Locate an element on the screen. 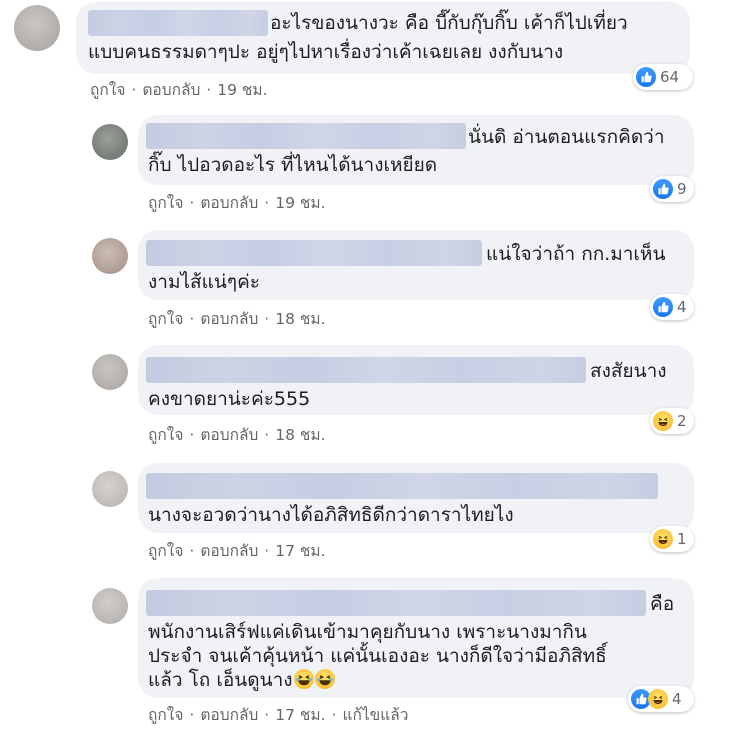 The height and width of the screenshot is (735, 750). comment-text-line: งามไส้แน่ๆค่ะ is located at coordinates (204, 282).